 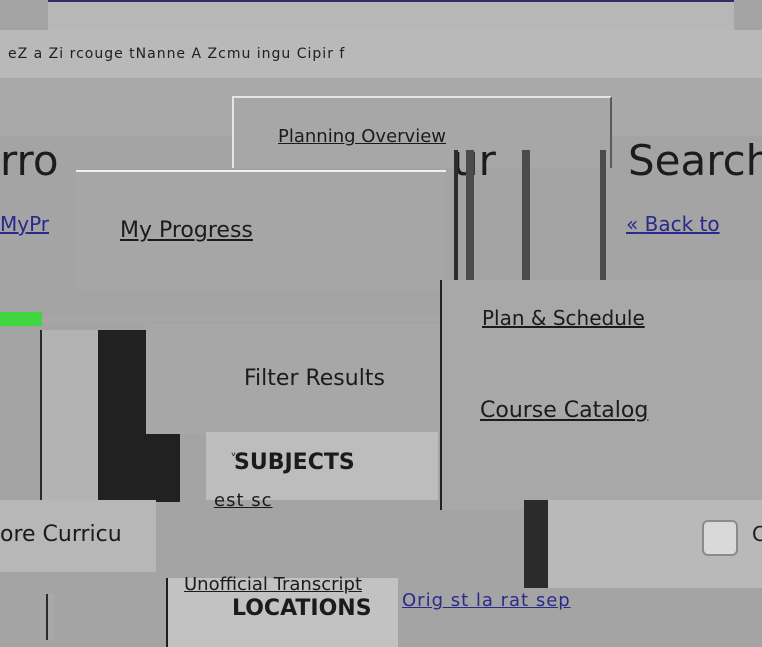 I want to click on scroll-marker, so click(x=50, y=617).